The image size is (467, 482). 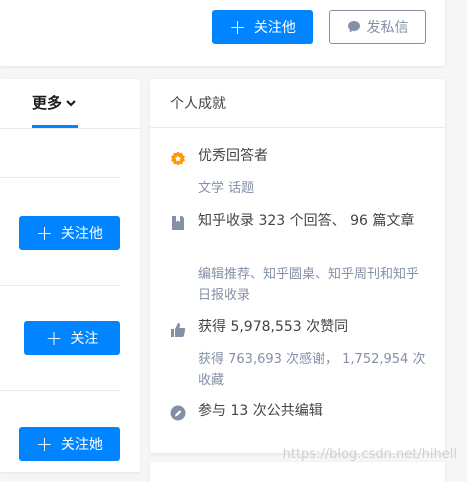 I want to click on achievement-collected-sources: 编辑推荐、知乎圆桌、知乎周刊和知乎日报收录, so click(x=314, y=285).